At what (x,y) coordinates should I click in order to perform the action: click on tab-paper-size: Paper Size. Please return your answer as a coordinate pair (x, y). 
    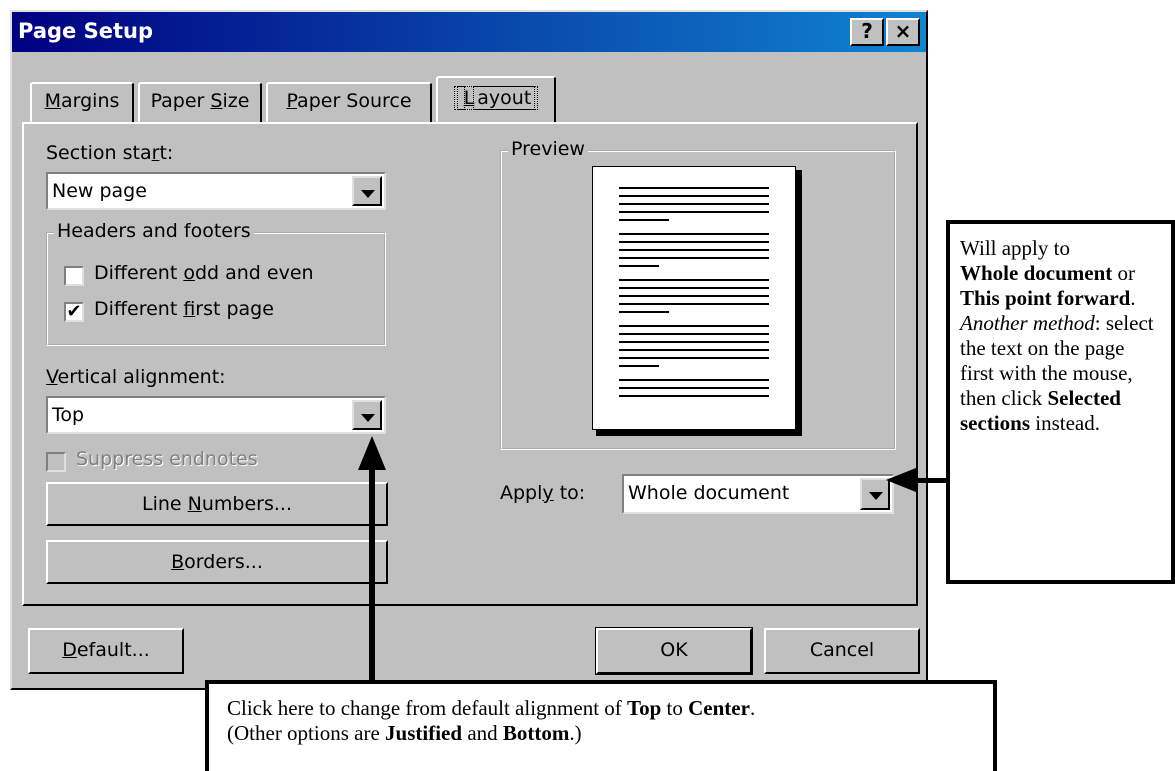
    Looking at the image, I should click on (200, 102).